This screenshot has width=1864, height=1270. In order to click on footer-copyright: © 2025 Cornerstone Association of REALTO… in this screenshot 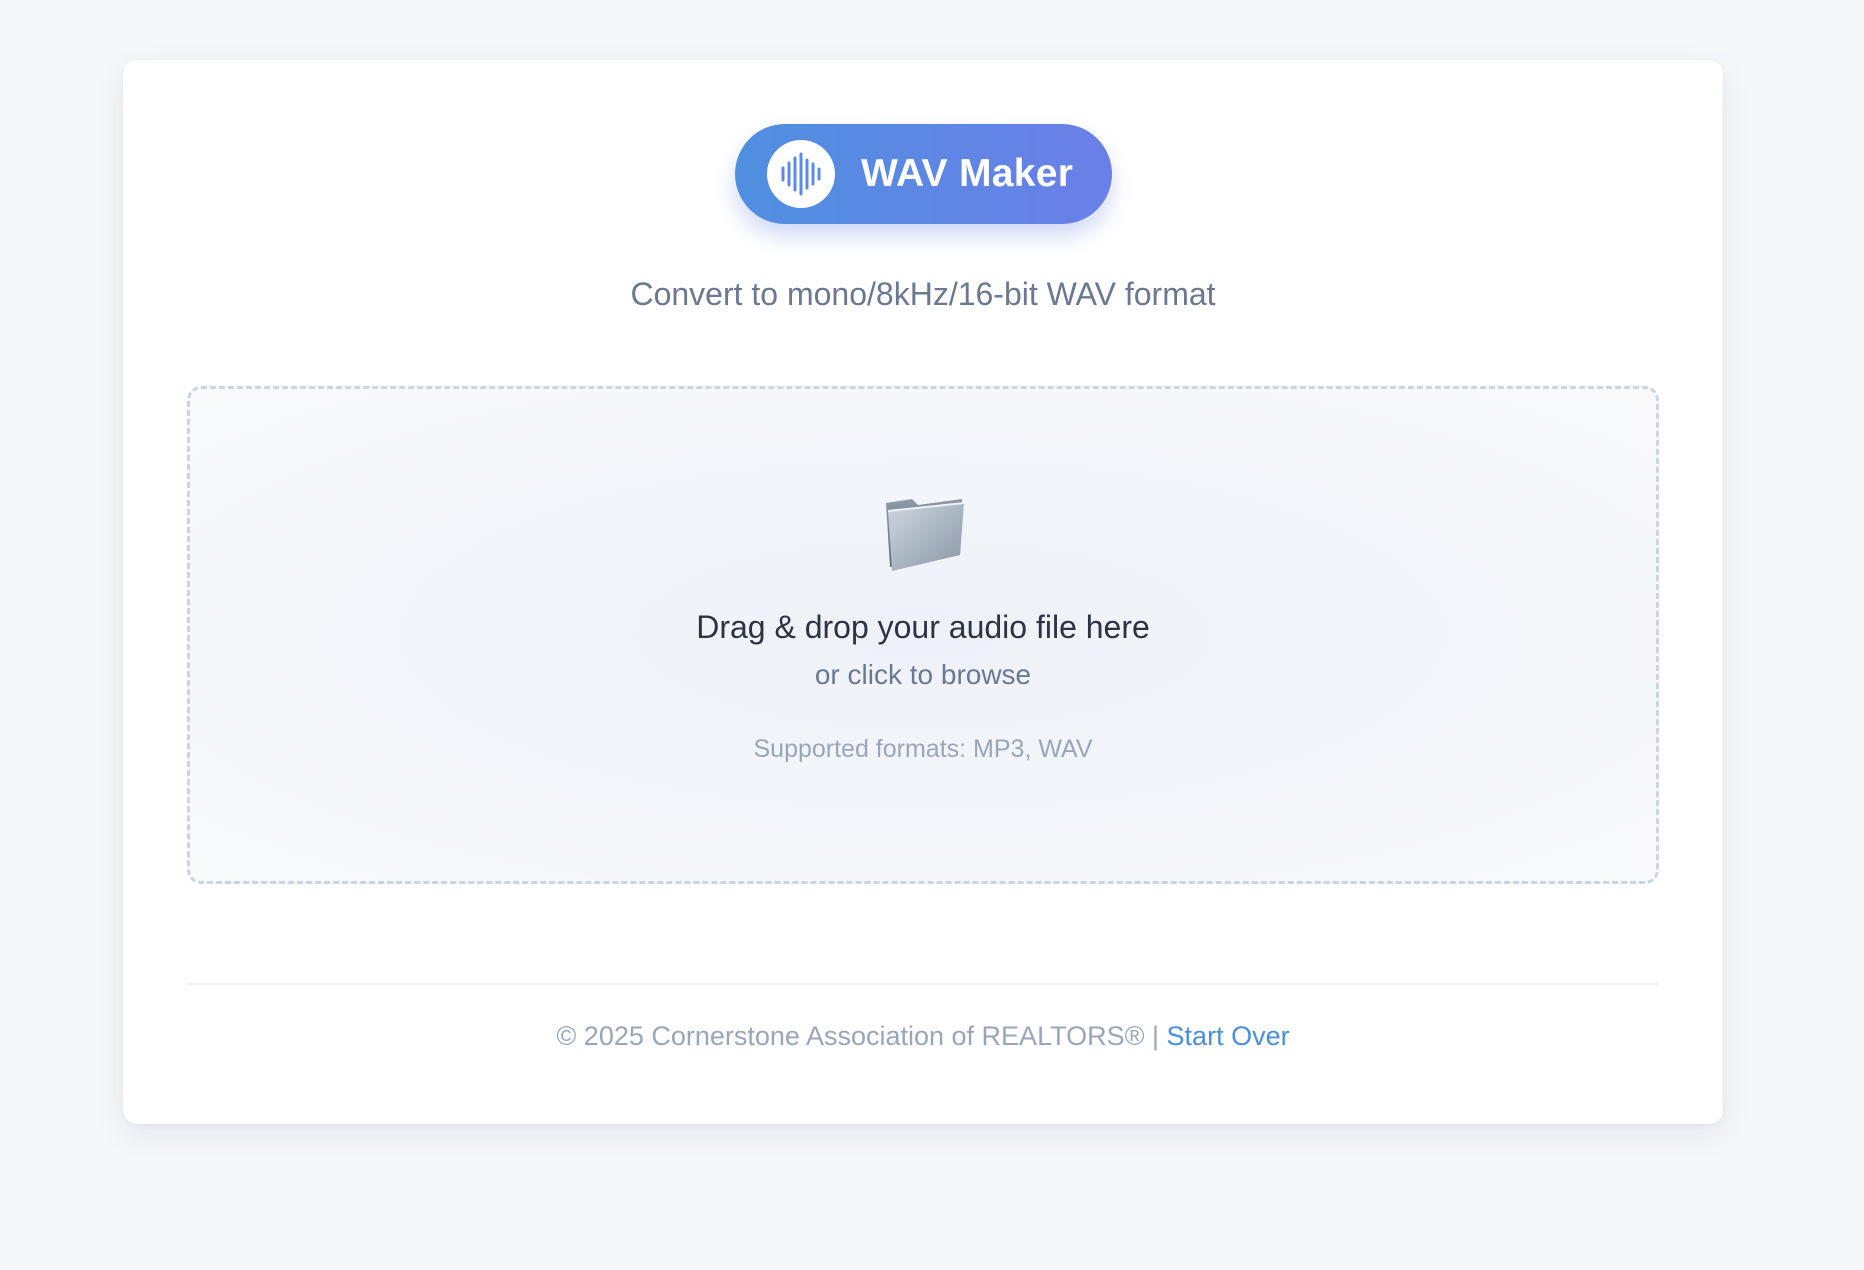, I will do `click(850, 1036)`.